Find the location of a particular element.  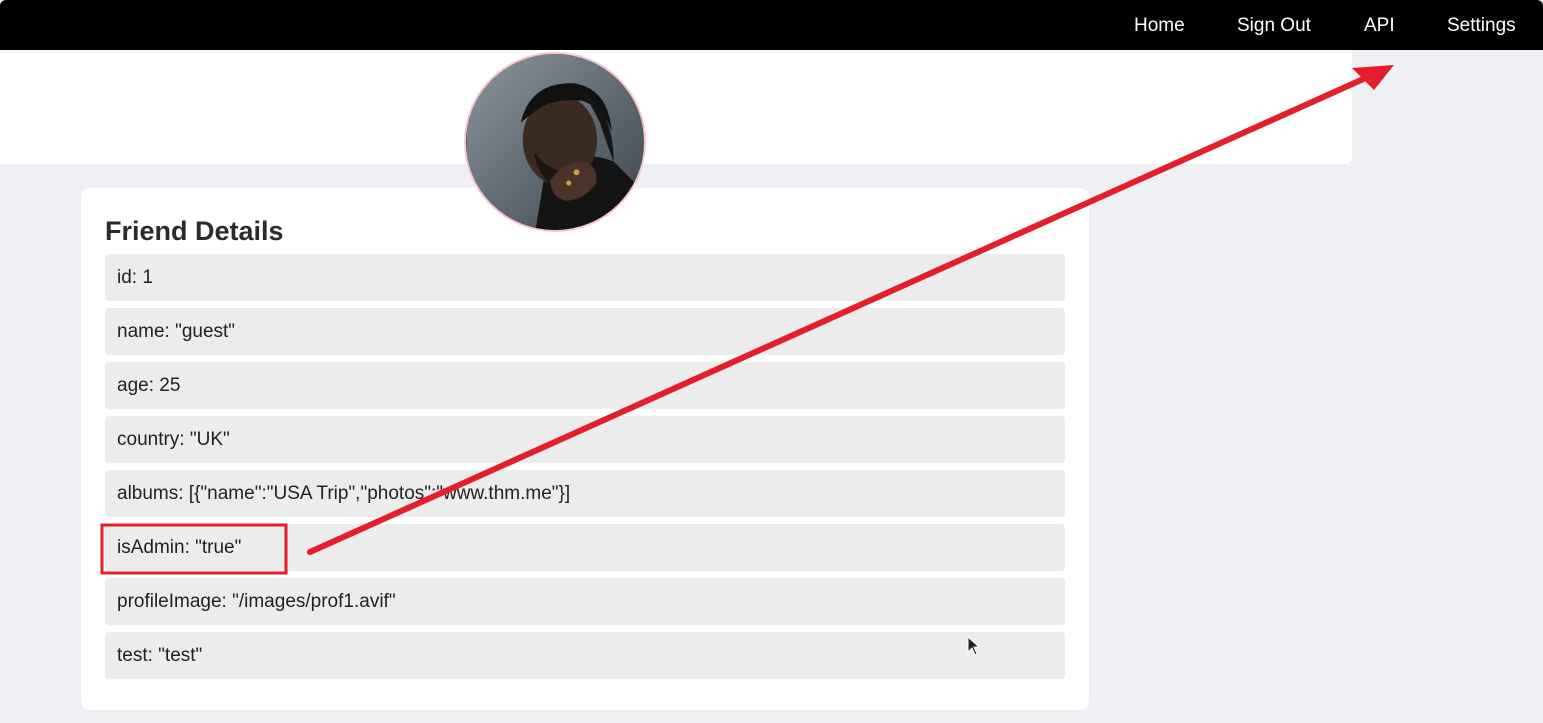

friend-details-title: Friend Details is located at coordinates (194, 231).